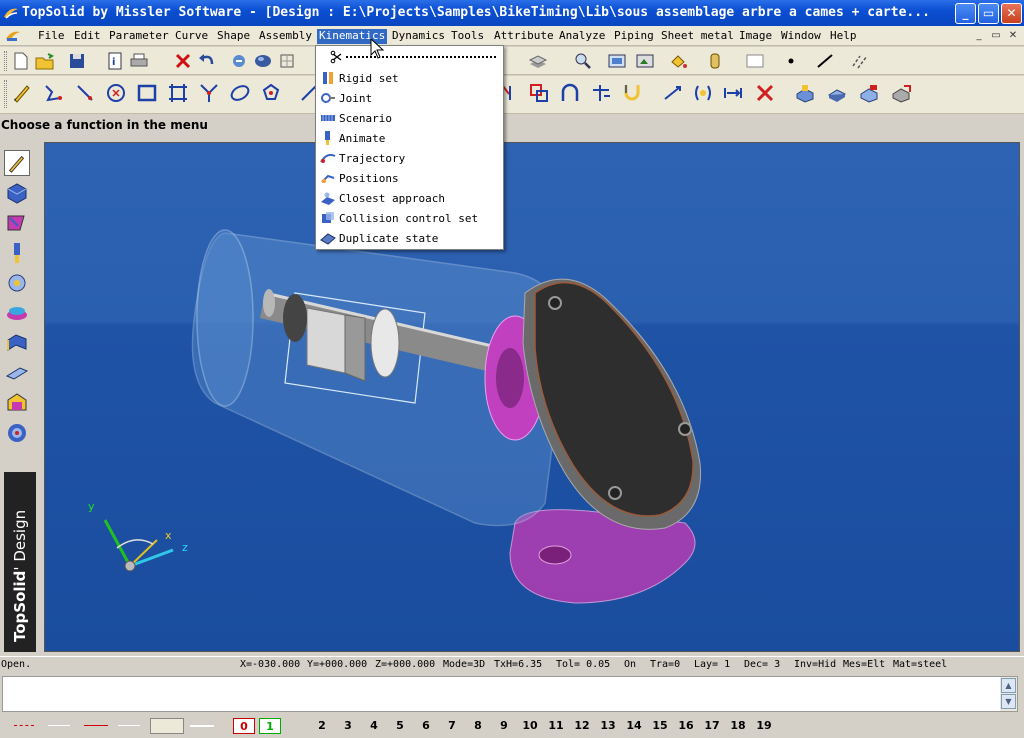 Image resolution: width=1024 pixels, height=738 pixels. What do you see at coordinates (861, 61) in the screenshot?
I see `line-type-icon` at bounding box center [861, 61].